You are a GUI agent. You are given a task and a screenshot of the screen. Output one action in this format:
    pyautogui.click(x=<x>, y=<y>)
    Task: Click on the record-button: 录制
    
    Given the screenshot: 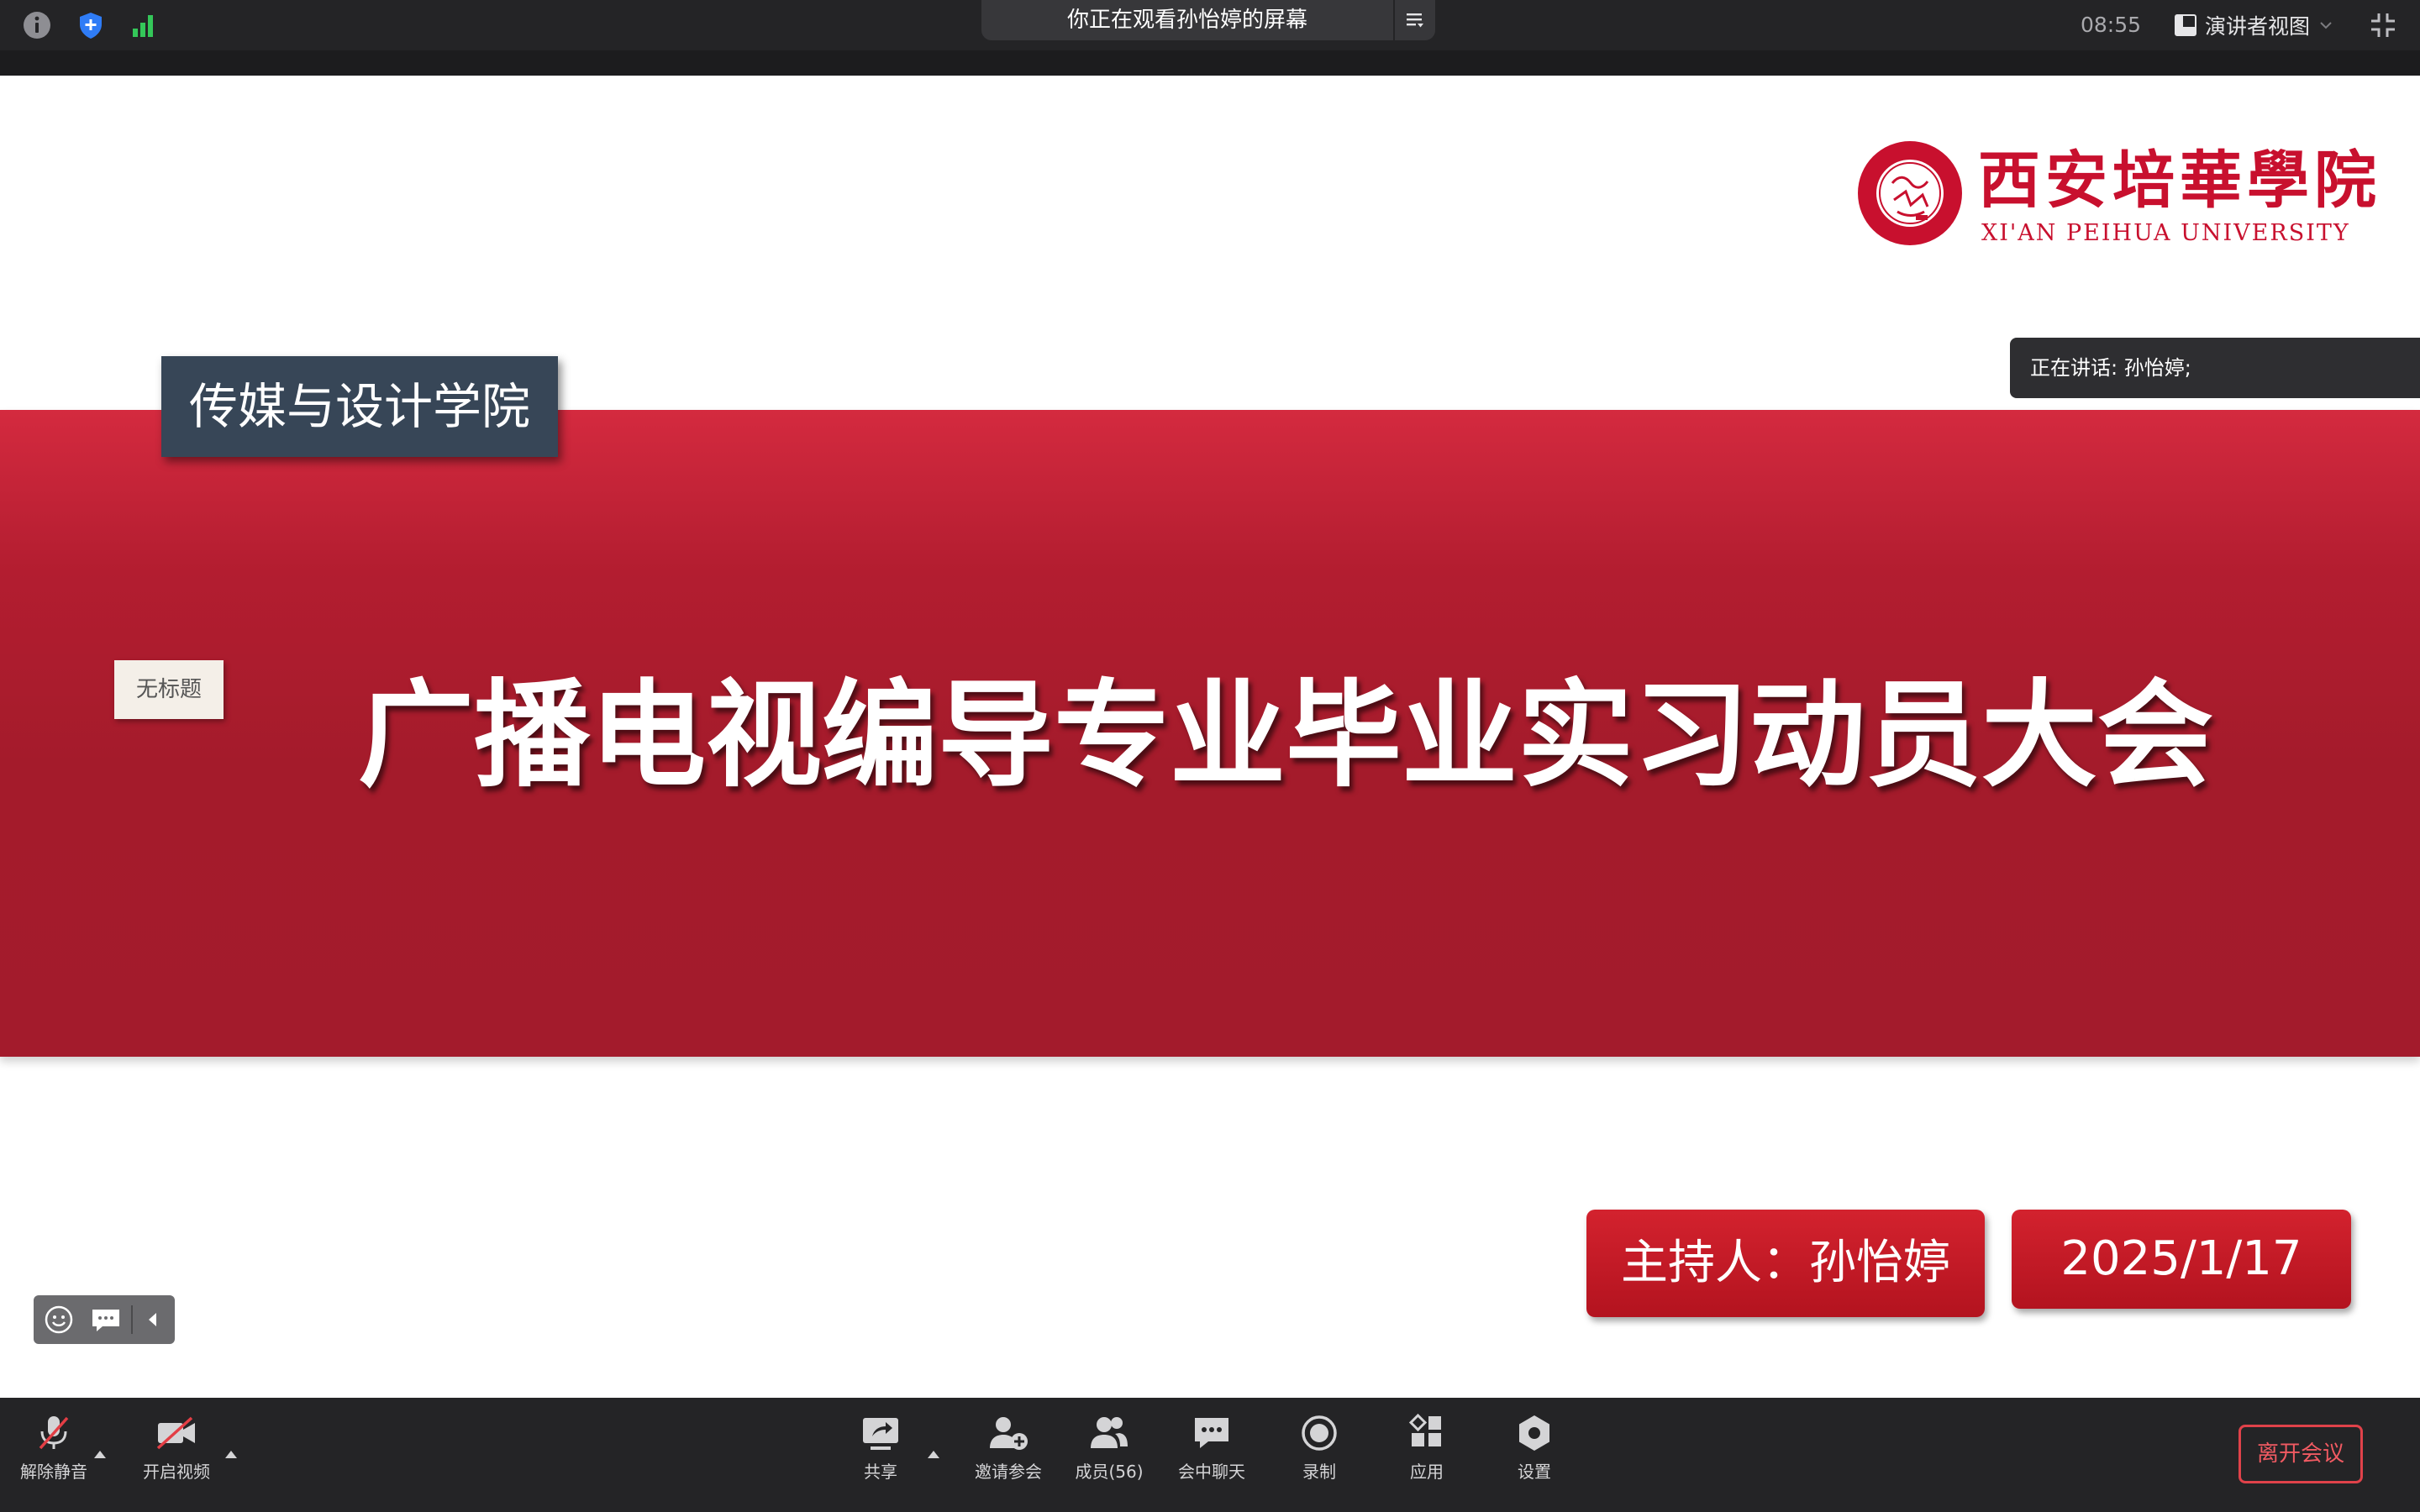 What is the action you would take?
    pyautogui.click(x=1319, y=1453)
    